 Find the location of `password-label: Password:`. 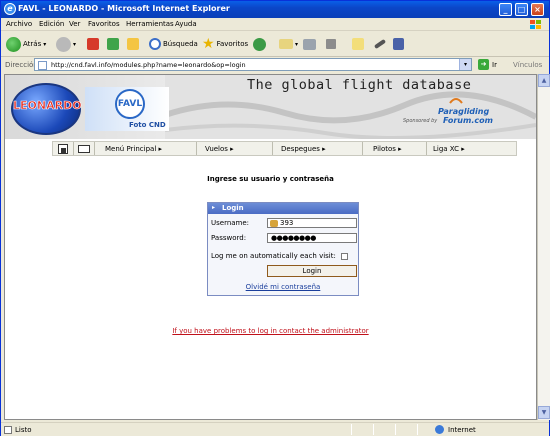

password-label: Password: is located at coordinates (229, 238).